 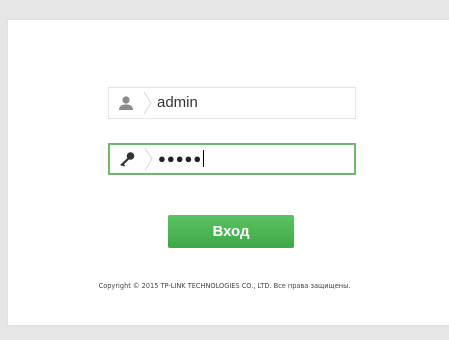 I want to click on user-icon, so click(x=127, y=103).